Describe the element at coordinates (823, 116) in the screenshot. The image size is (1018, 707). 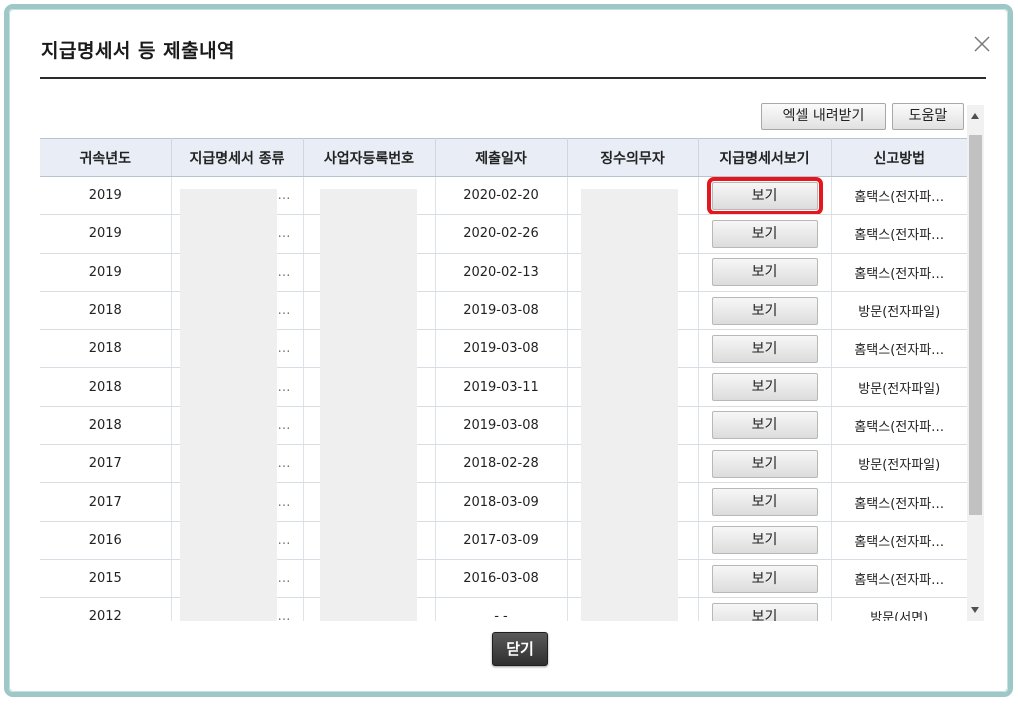
I see `excel-download-button: 엑셀 내려받기` at that location.